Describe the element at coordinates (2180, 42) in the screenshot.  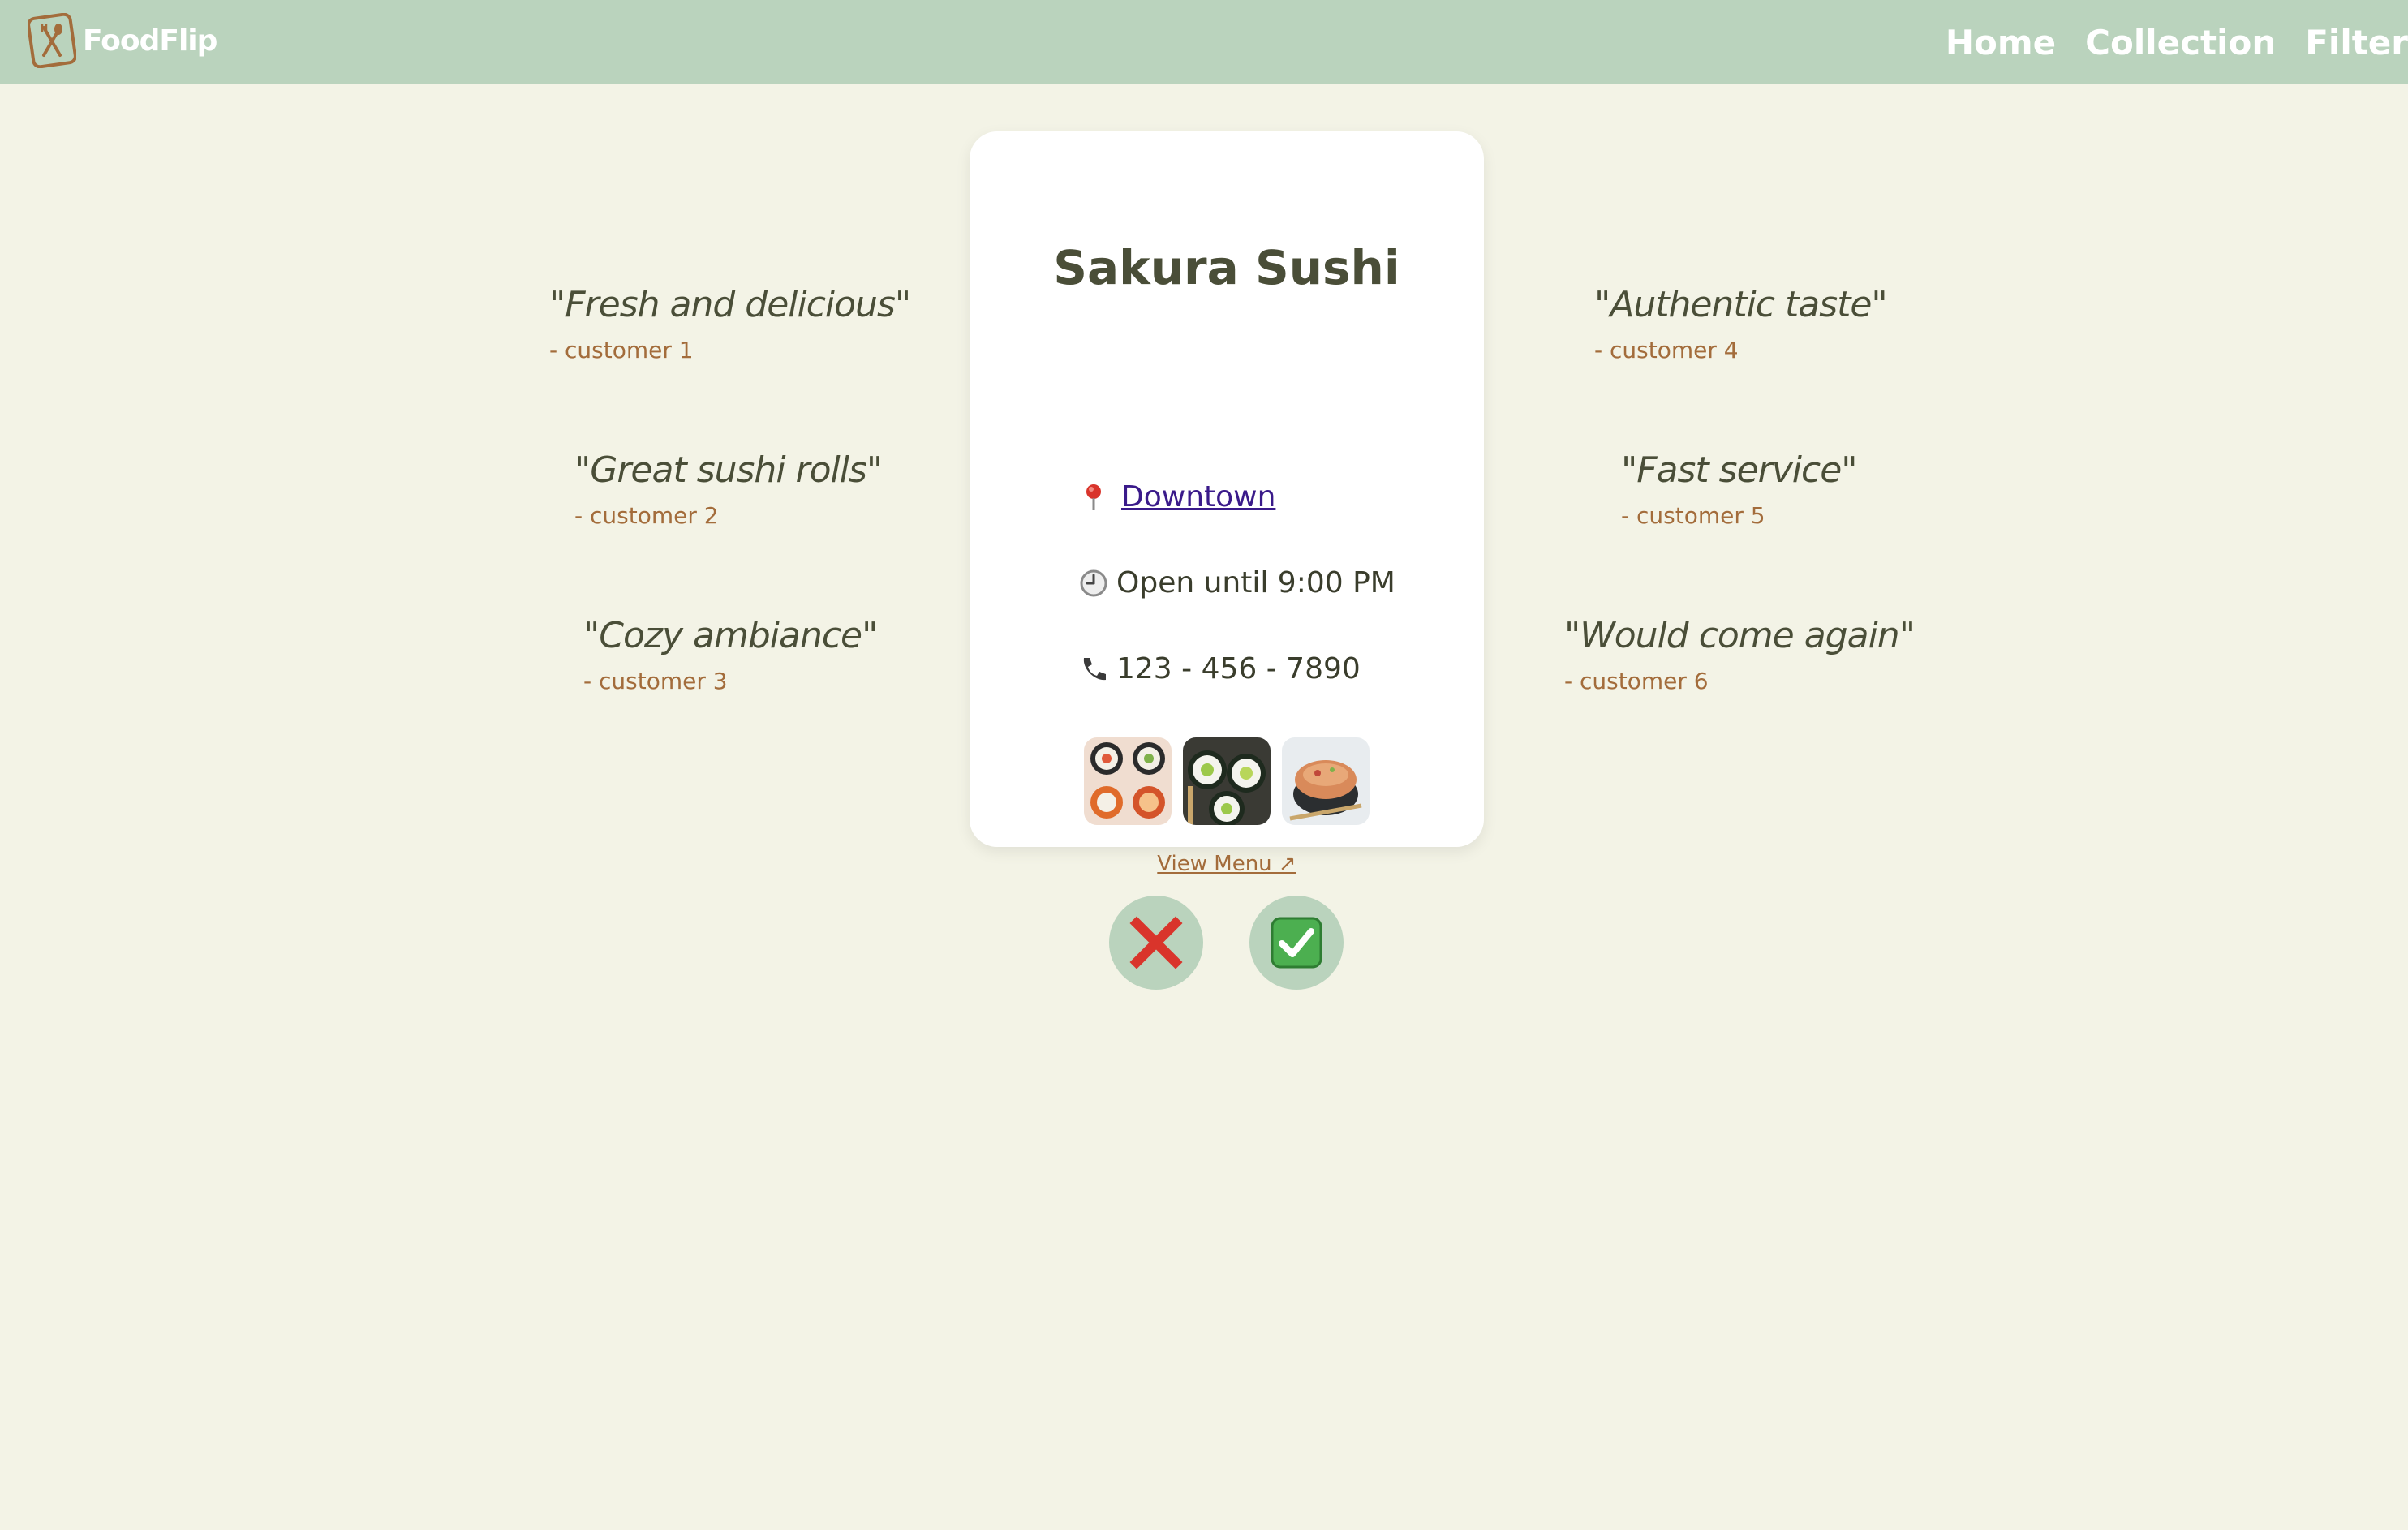
I see `nav-collection: Collection` at that location.